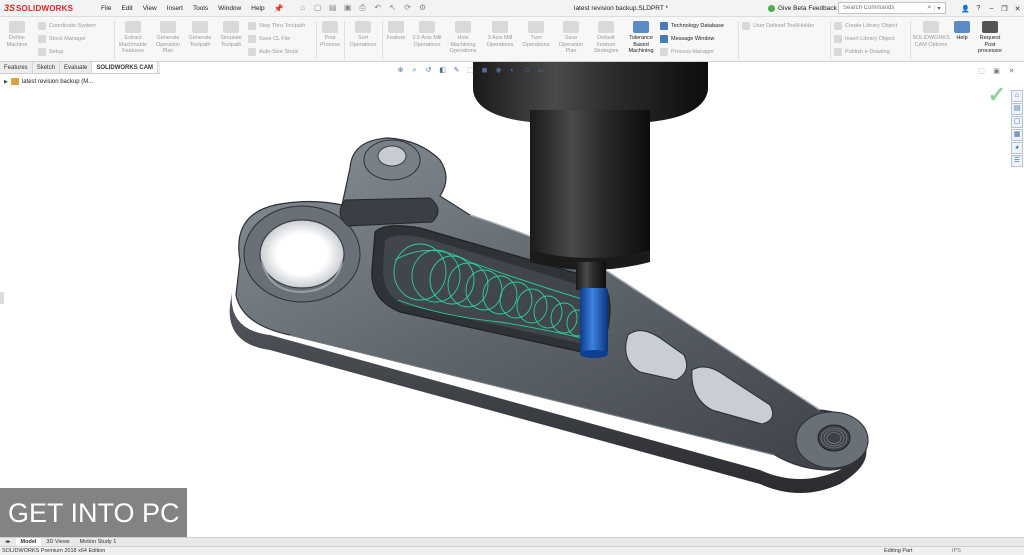 Image resolution: width=1024 pixels, height=555 pixels. I want to click on undo-icon: ↶, so click(378, 8).